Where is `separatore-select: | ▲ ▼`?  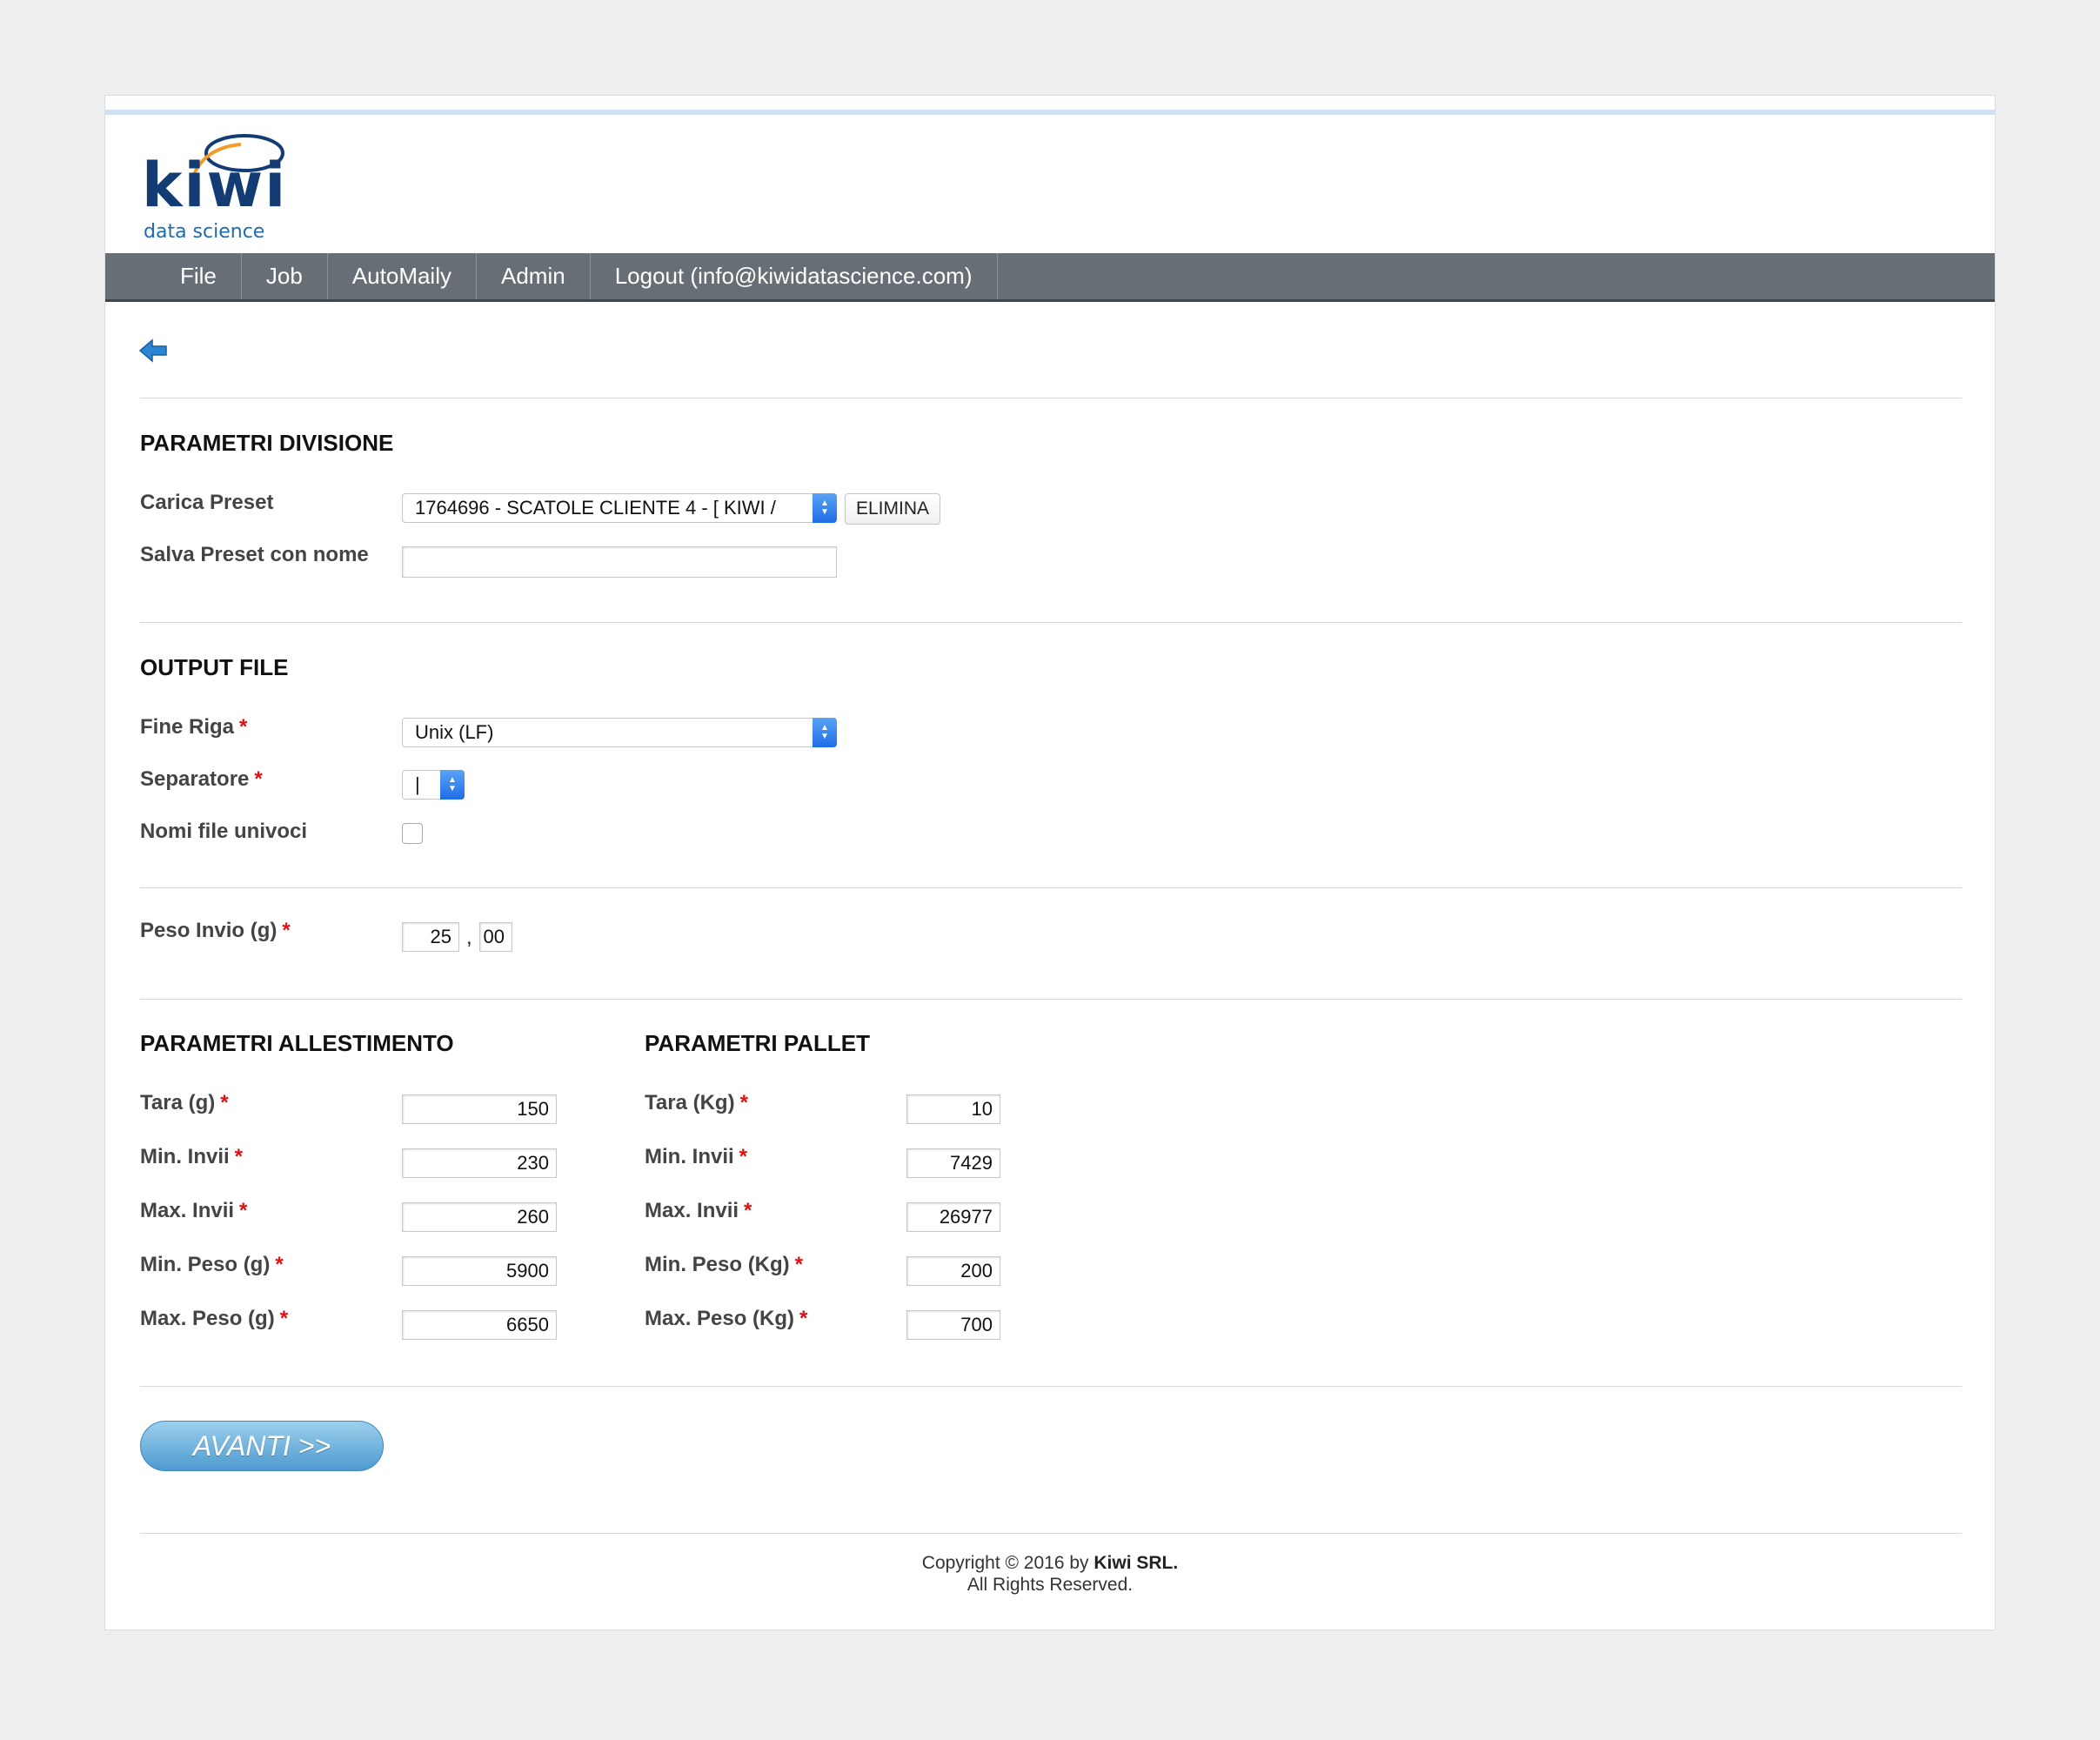 separatore-select: | ▲ ▼ is located at coordinates (434, 785).